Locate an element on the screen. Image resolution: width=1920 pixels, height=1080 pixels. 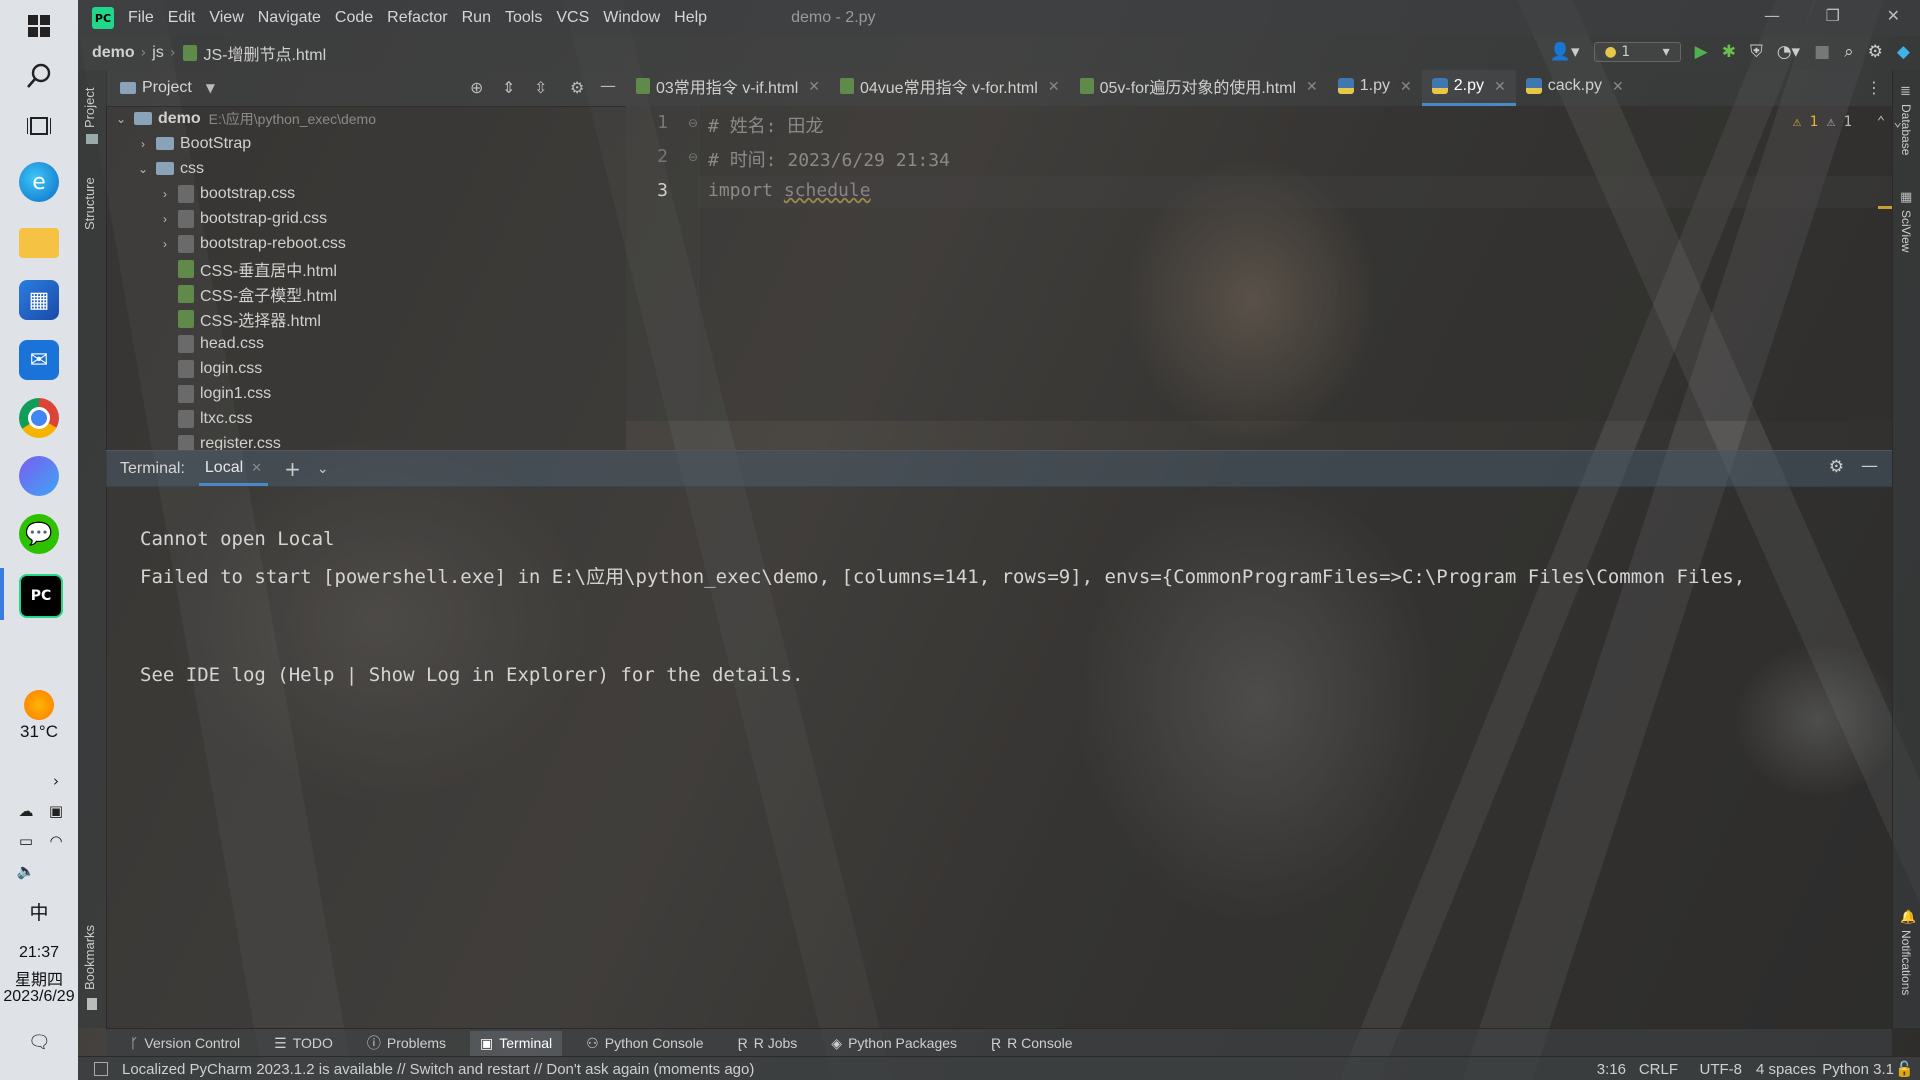
debug-icon: ✱ is located at coordinates (1729, 52).